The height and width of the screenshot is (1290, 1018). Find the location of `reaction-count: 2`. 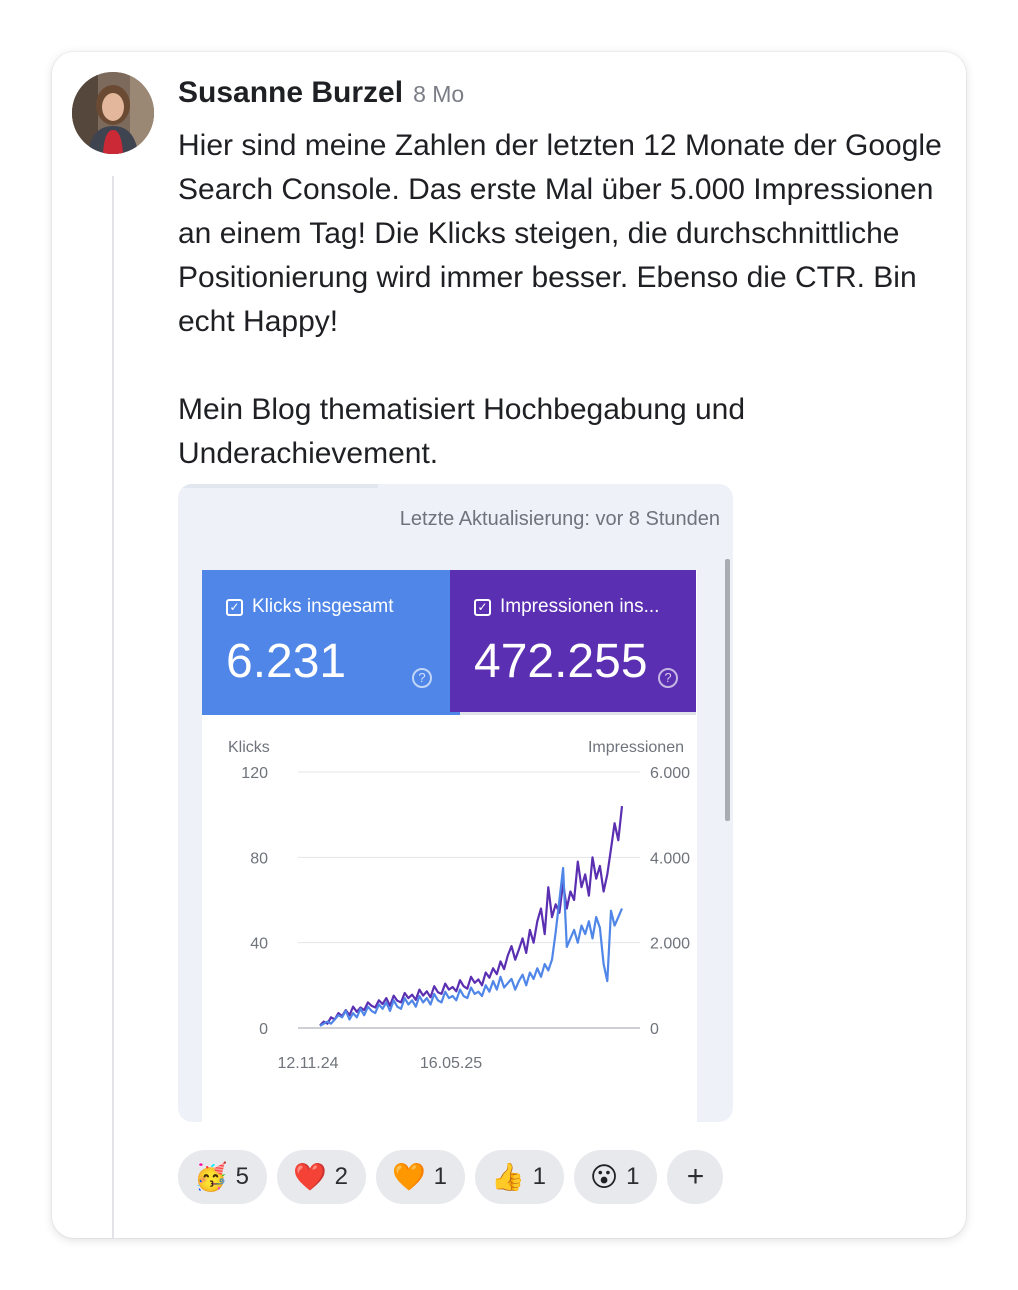

reaction-count: 2 is located at coordinates (341, 1176).